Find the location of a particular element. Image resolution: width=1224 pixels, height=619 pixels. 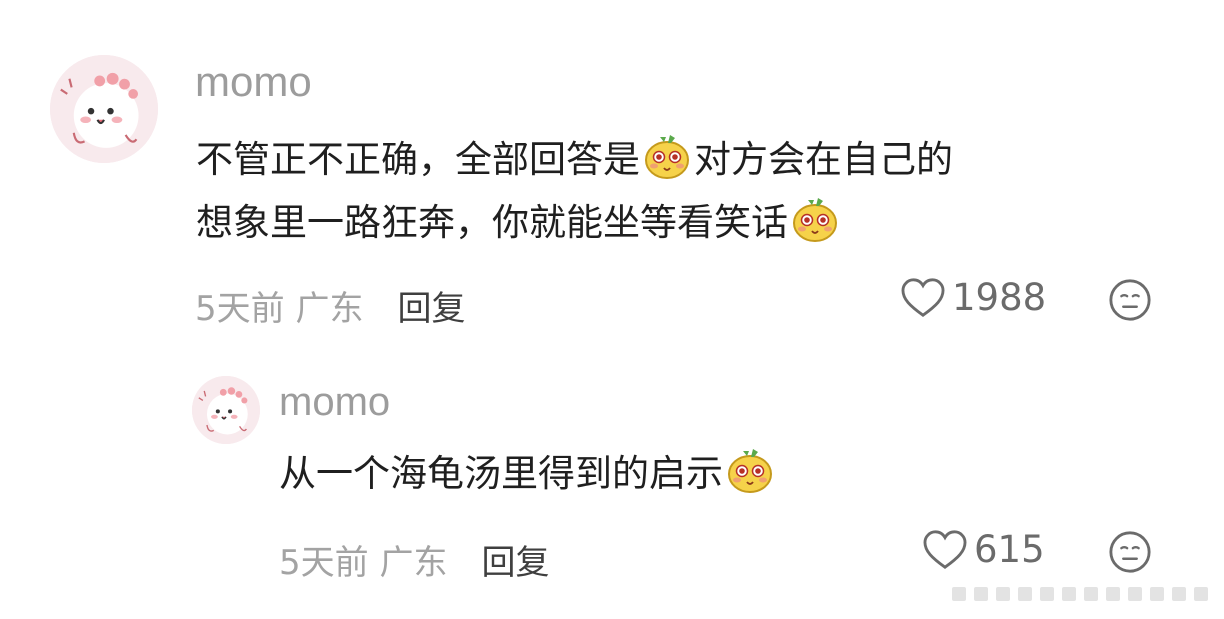

reply-meta: 5天前 广东 回复 is located at coordinates (414, 559).